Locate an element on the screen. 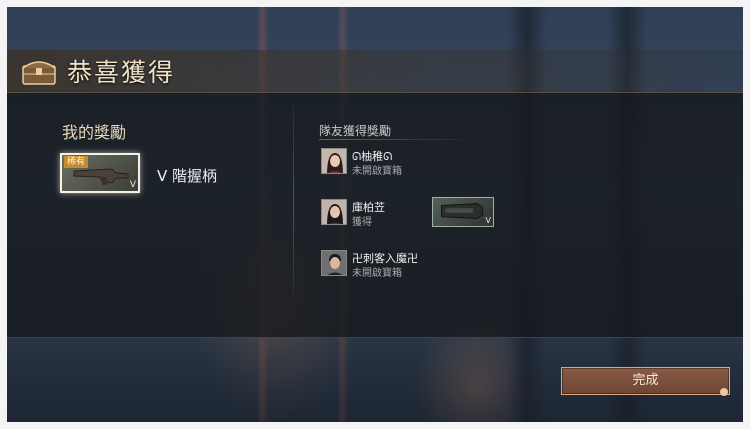  title-bar: 恭喜獲得 is located at coordinates (375, 71).